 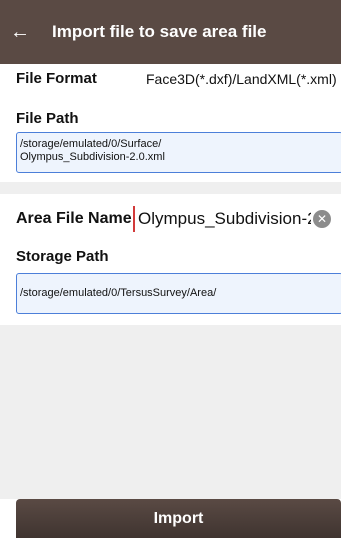 What do you see at coordinates (20, 32) in the screenshot?
I see `back-arrow-icon: ←` at bounding box center [20, 32].